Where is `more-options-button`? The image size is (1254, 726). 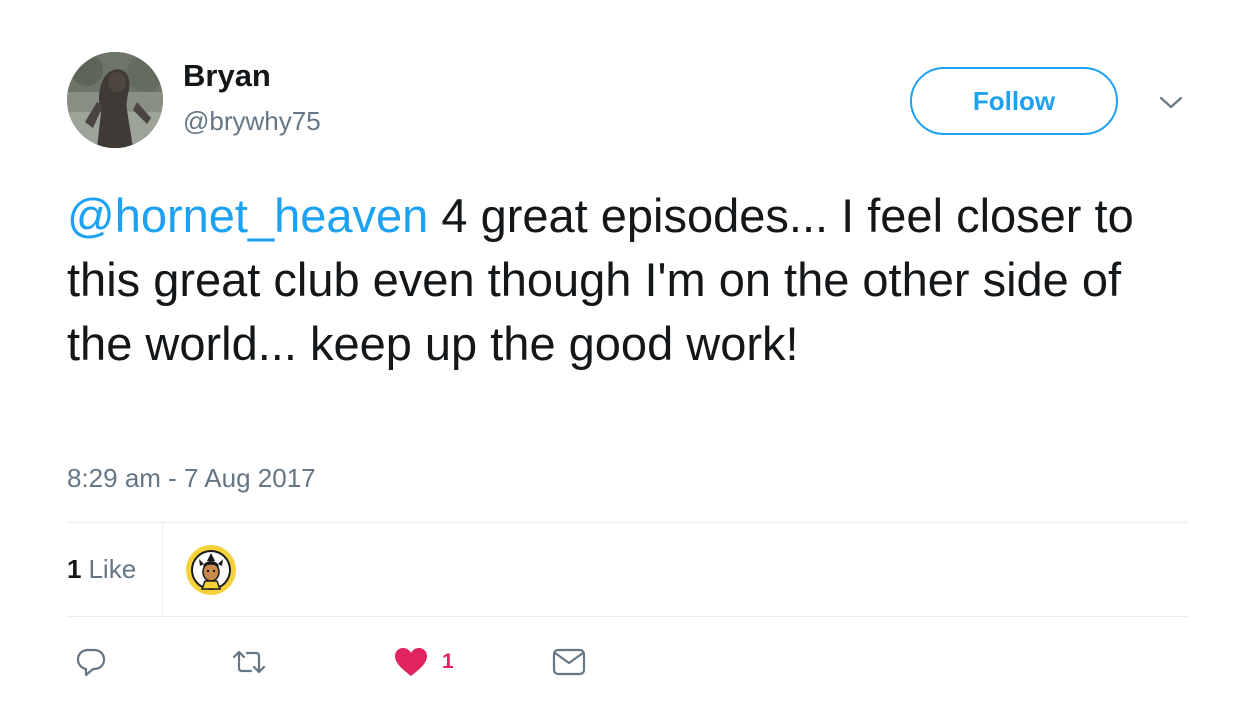 more-options-button is located at coordinates (1171, 103).